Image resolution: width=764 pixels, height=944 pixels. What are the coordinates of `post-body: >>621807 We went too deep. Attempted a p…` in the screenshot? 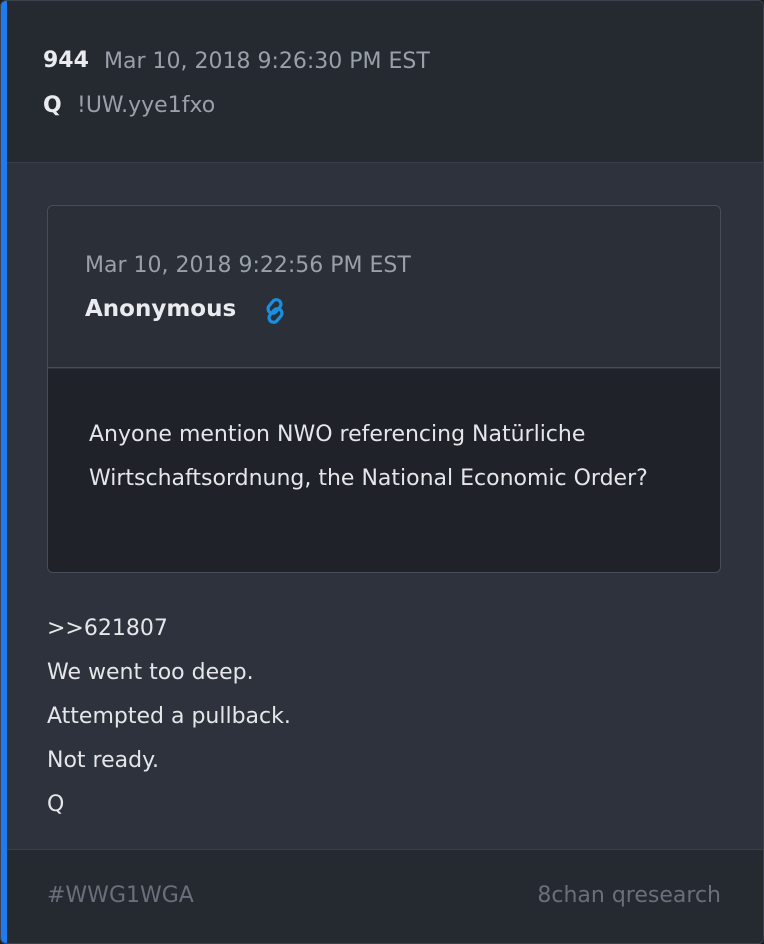 It's located at (169, 717).